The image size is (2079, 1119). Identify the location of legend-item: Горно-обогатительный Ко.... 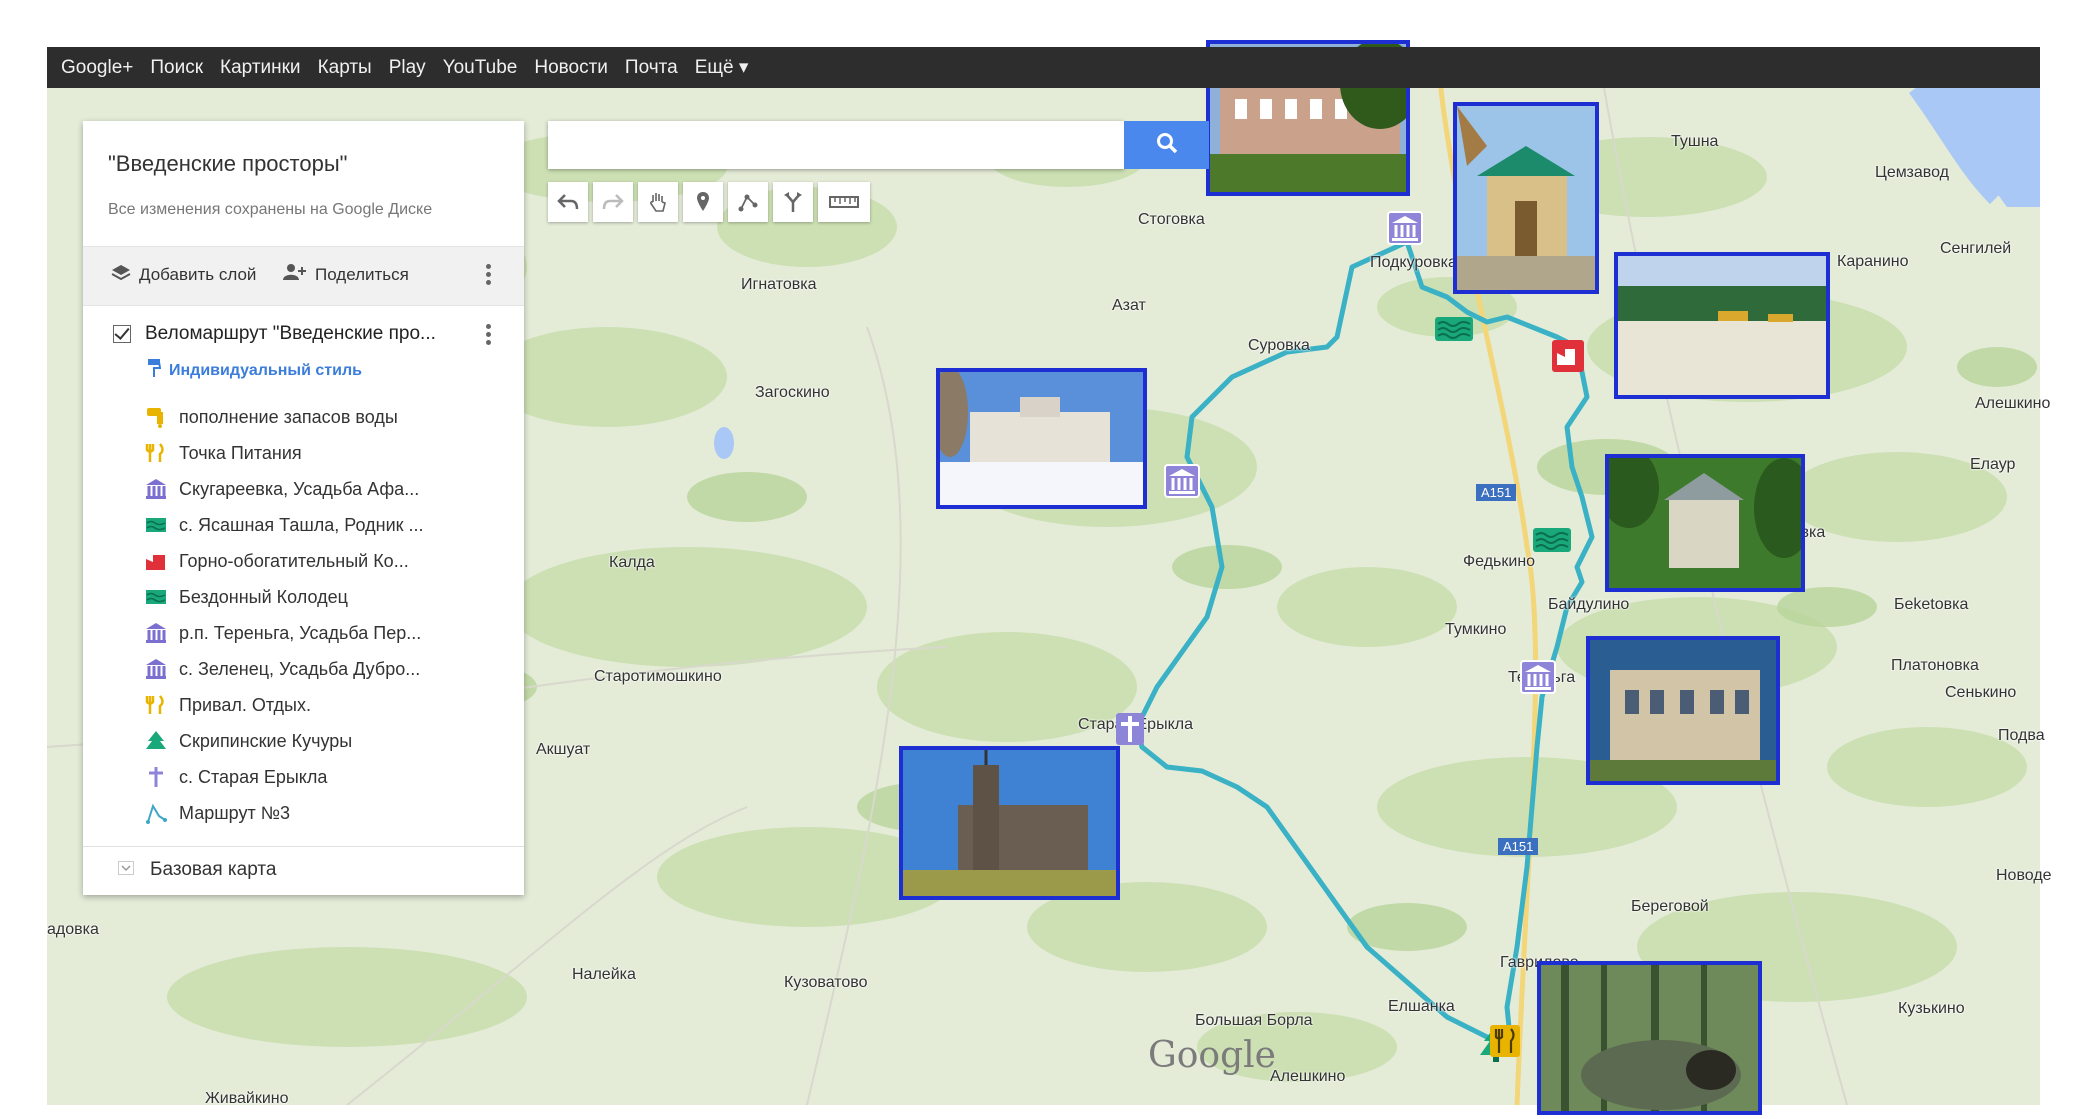
(284, 561).